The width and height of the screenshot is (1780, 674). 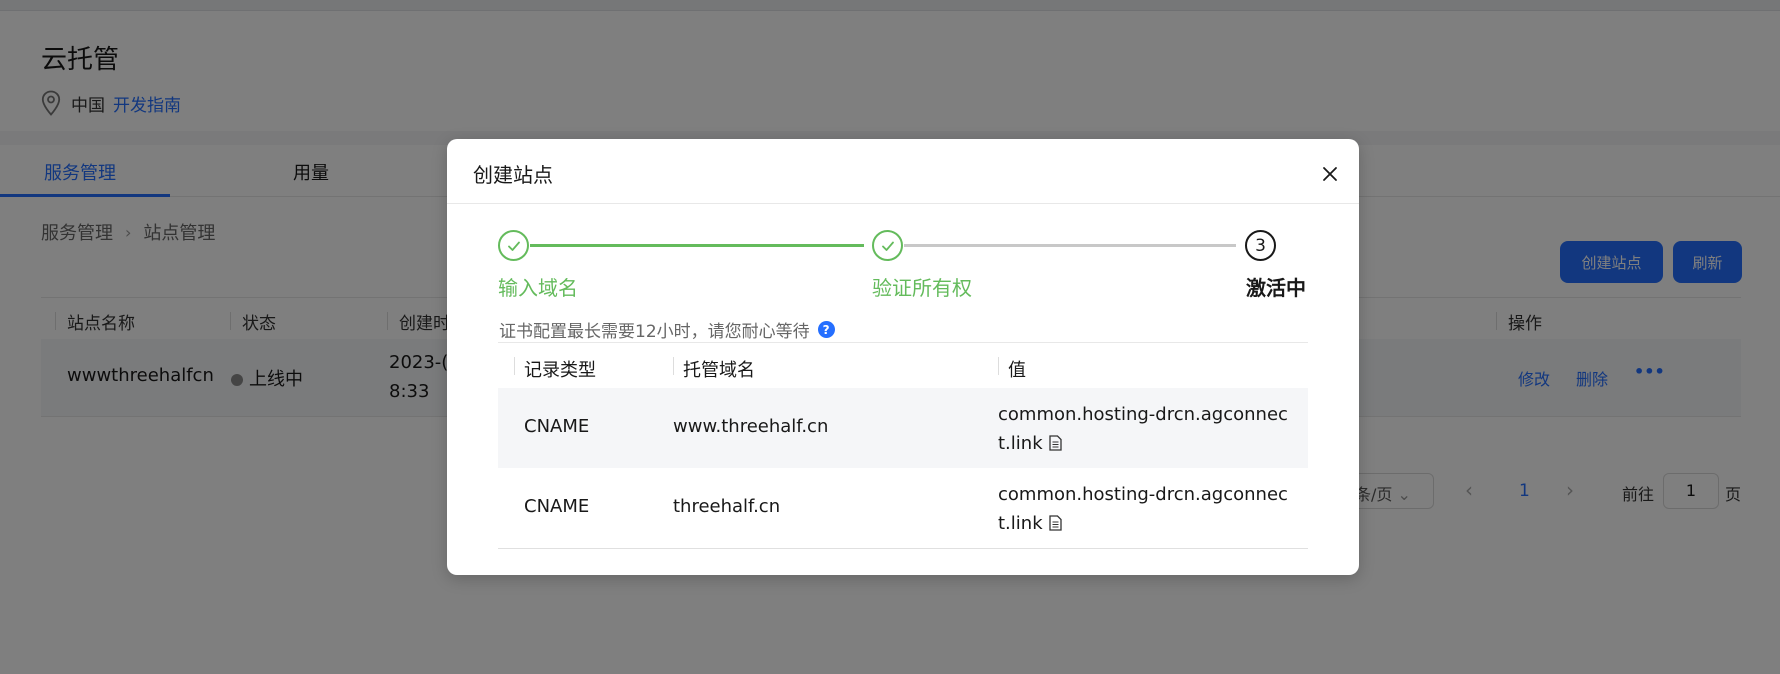 What do you see at coordinates (538, 288) in the screenshot?
I see `step-1-label: 输入域名` at bounding box center [538, 288].